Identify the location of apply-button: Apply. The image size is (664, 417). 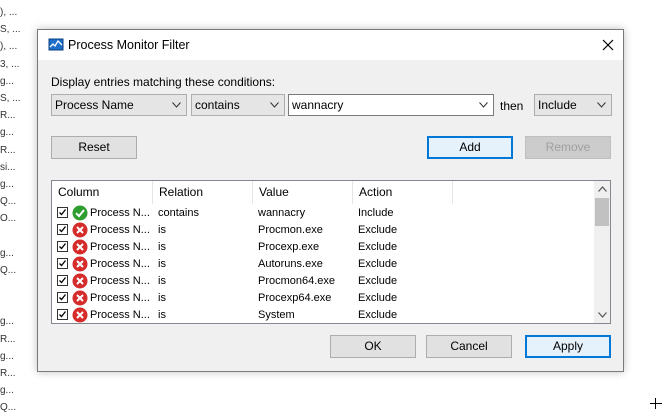
(568, 346).